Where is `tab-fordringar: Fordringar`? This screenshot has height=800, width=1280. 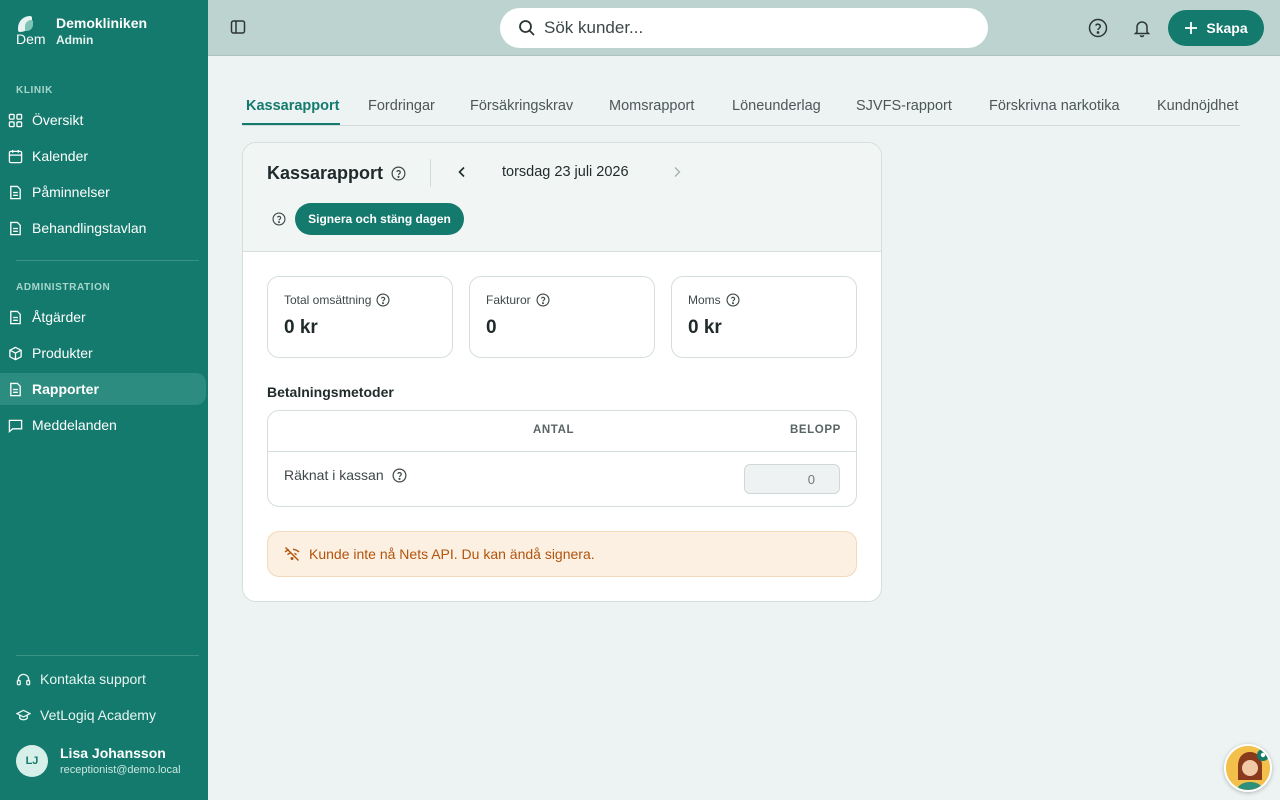
tab-fordringar: Fordringar is located at coordinates (401, 106).